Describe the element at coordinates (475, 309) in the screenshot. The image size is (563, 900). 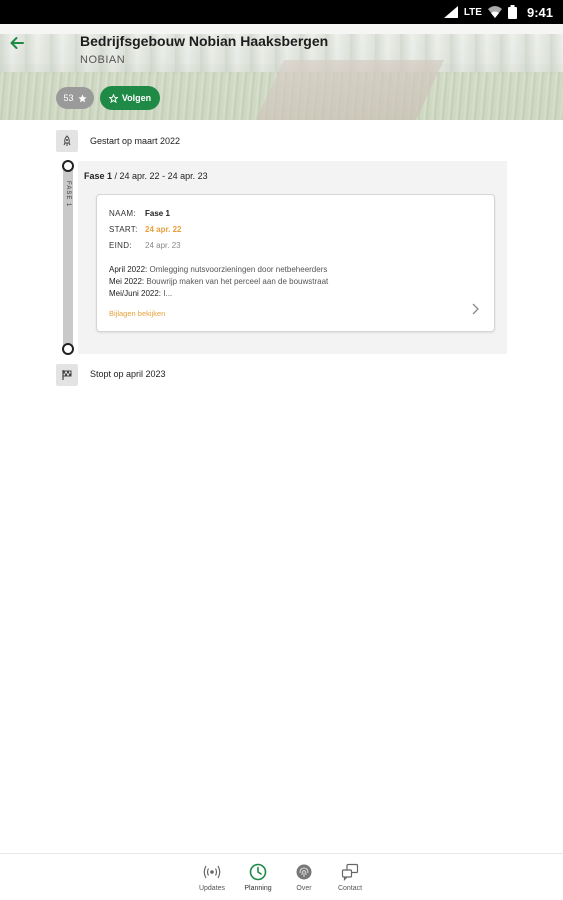
I see `chevron-right-icon` at that location.